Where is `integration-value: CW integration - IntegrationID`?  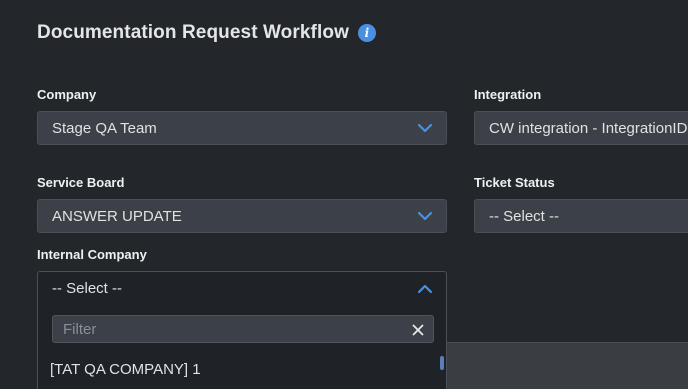 integration-value: CW integration - IntegrationID is located at coordinates (588, 128).